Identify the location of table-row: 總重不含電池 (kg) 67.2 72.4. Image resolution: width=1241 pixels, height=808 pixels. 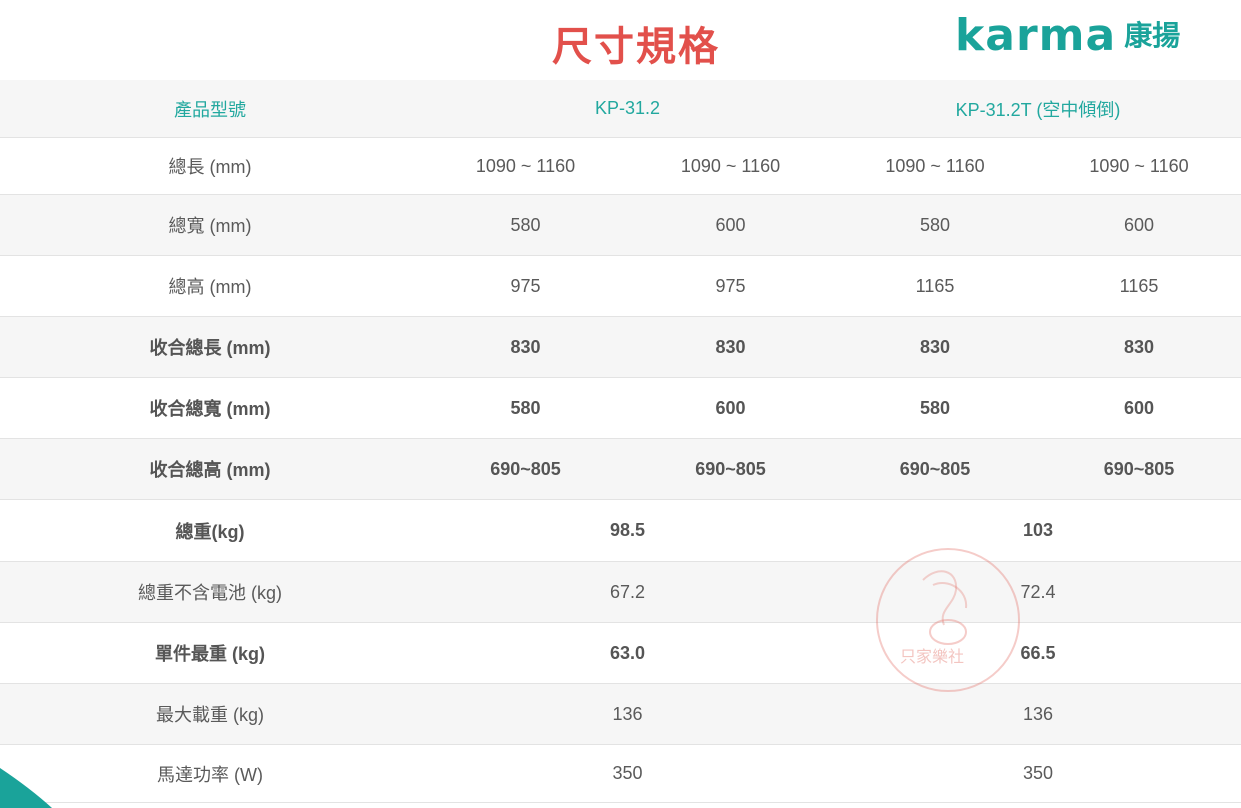
(620, 592).